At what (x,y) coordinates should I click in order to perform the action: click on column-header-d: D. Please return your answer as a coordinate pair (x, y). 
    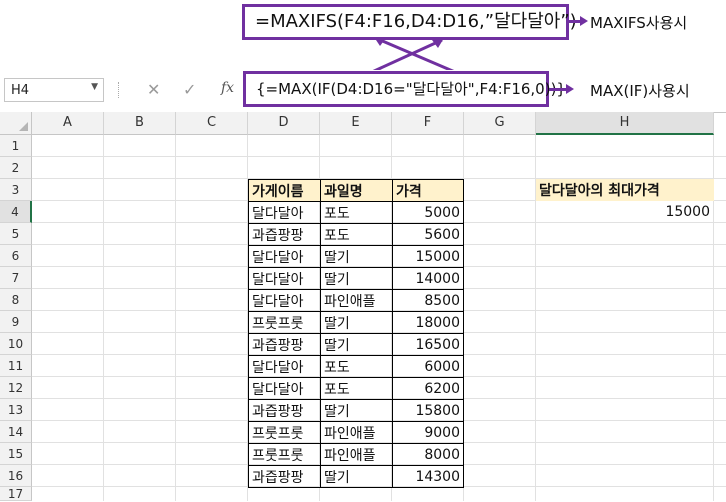
    Looking at the image, I should click on (284, 123).